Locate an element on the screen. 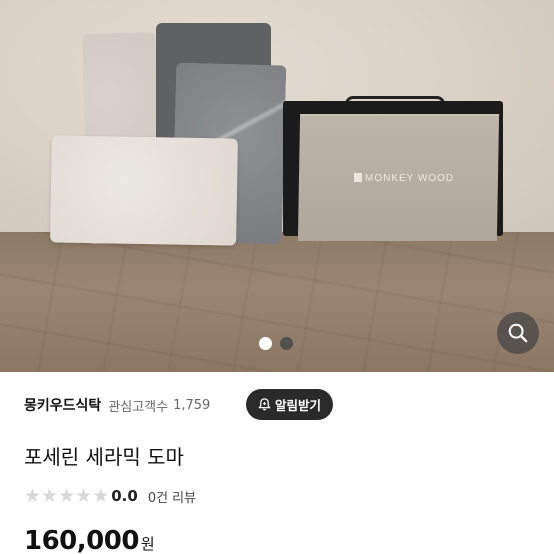 Image resolution: width=554 pixels, height=554 pixels. rating-row: ★ ★ ★ ★ ★ 0.0 0건 리뷰 is located at coordinates (110, 496).